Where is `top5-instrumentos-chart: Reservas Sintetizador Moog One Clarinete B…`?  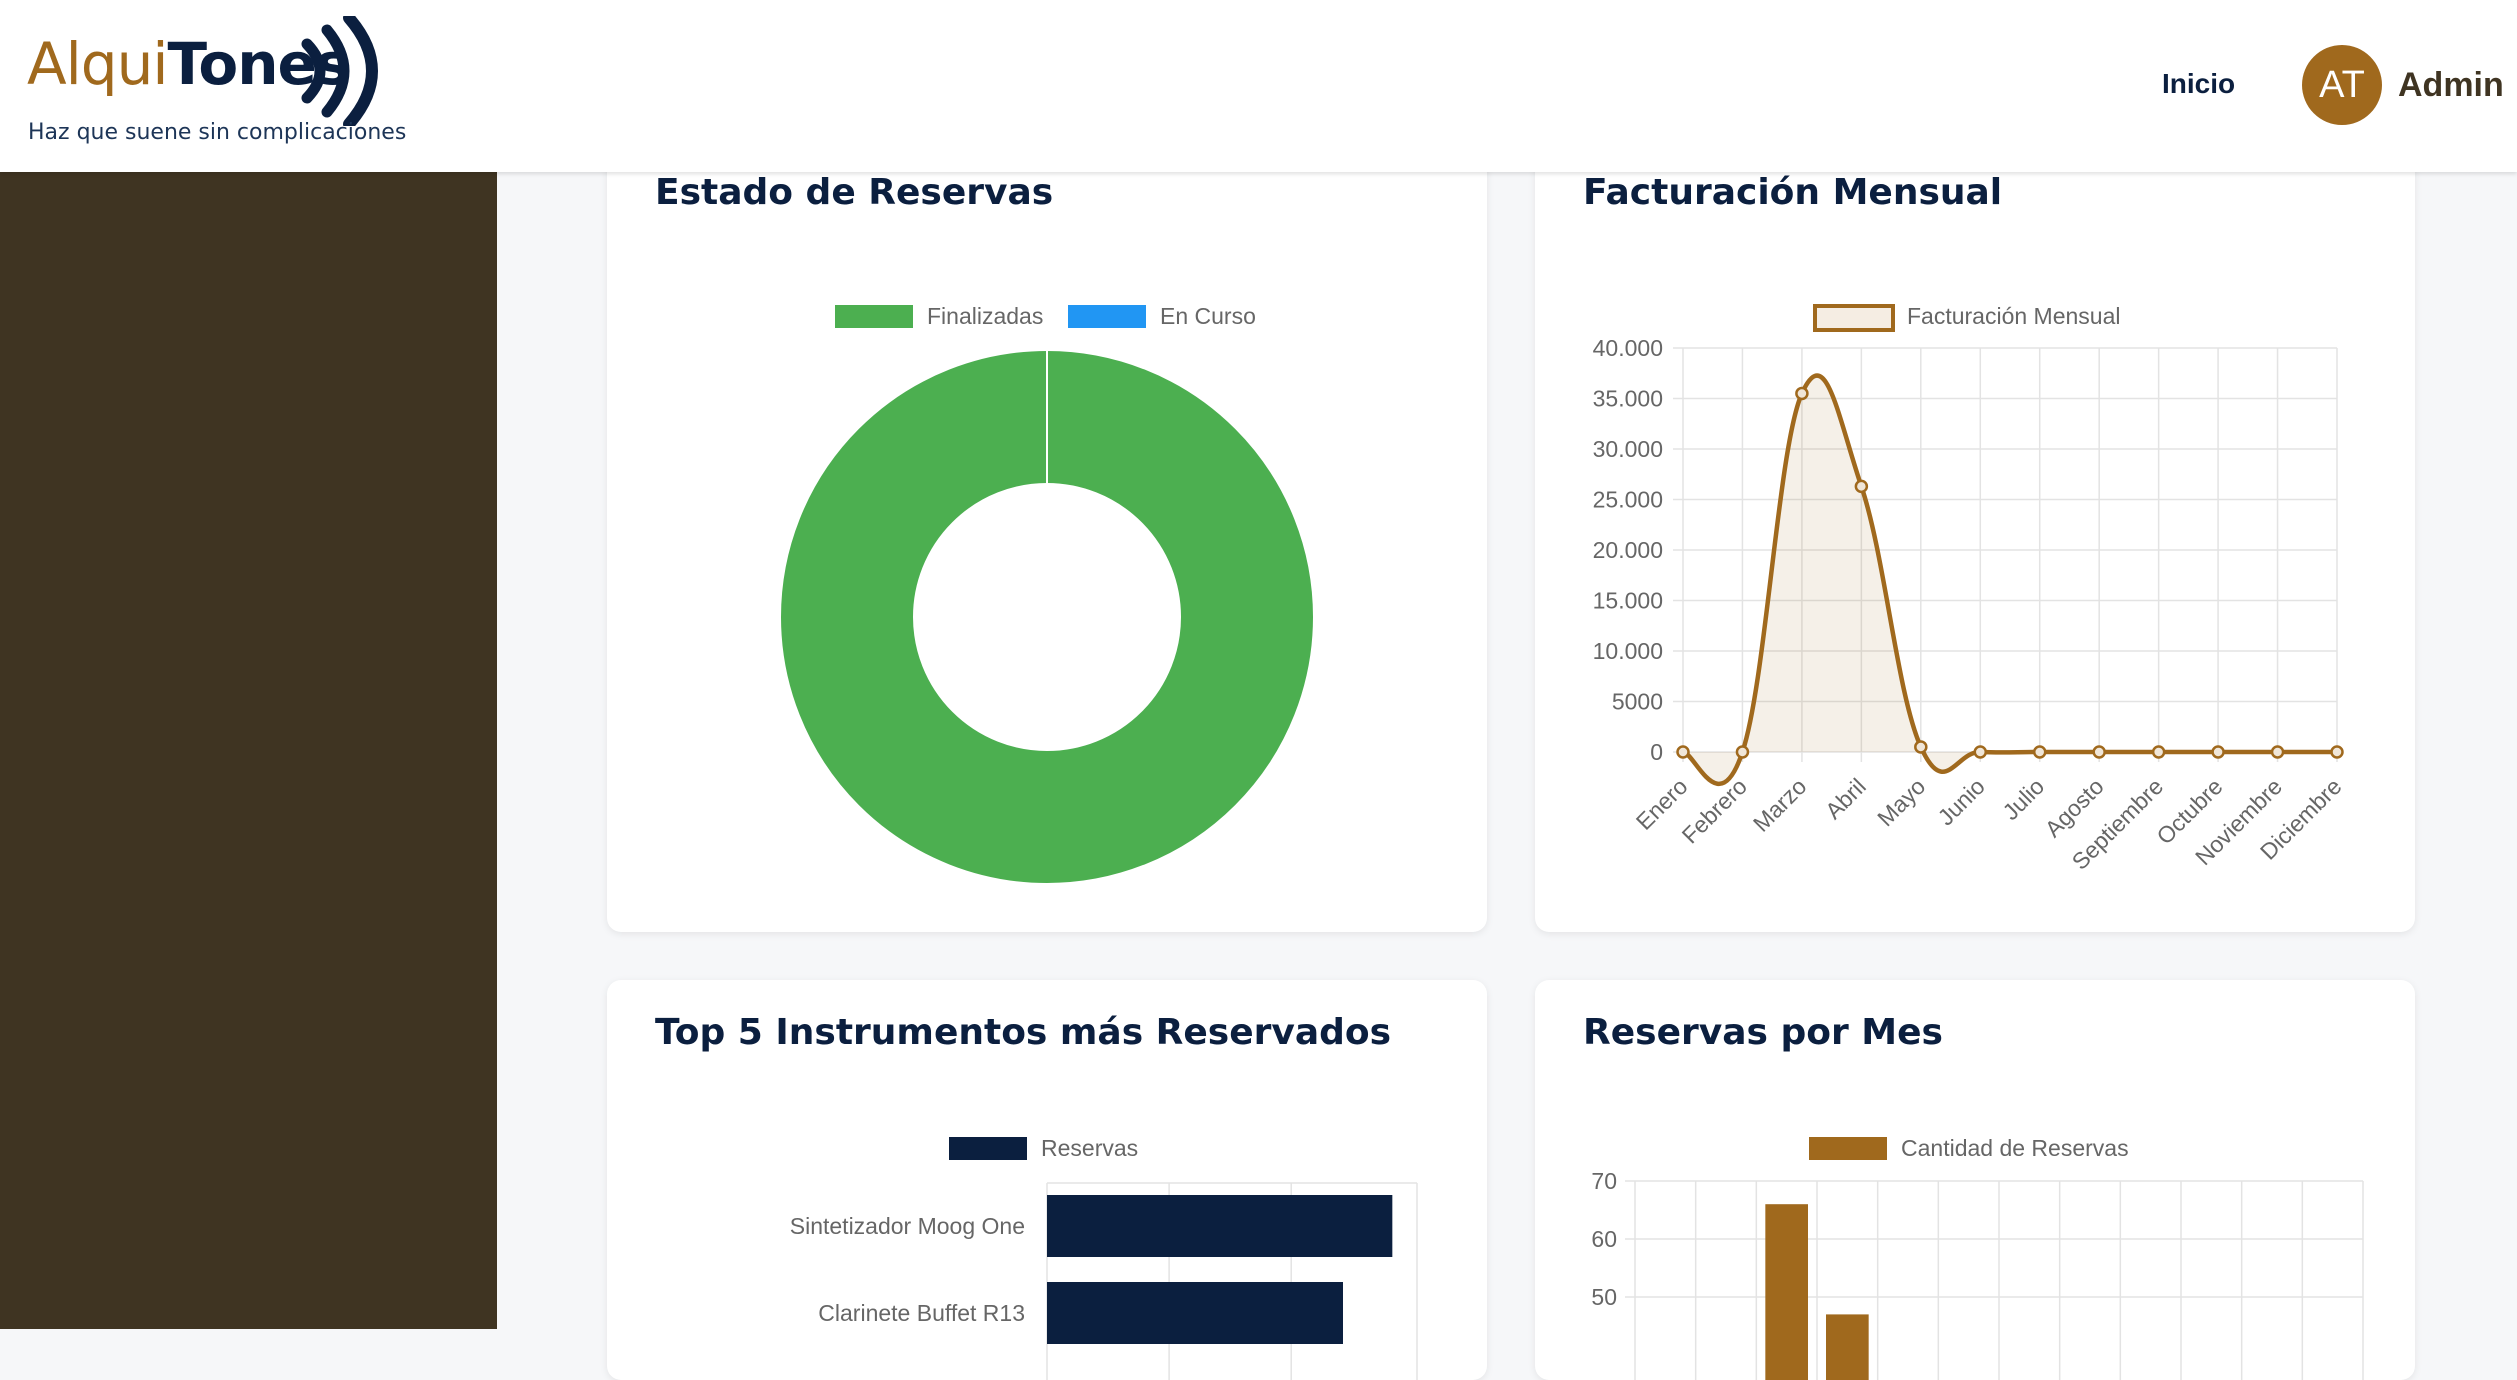 top5-instrumentos-chart: Reservas Sintetizador Moog One Clarinete B… is located at coordinates (1104, 1257).